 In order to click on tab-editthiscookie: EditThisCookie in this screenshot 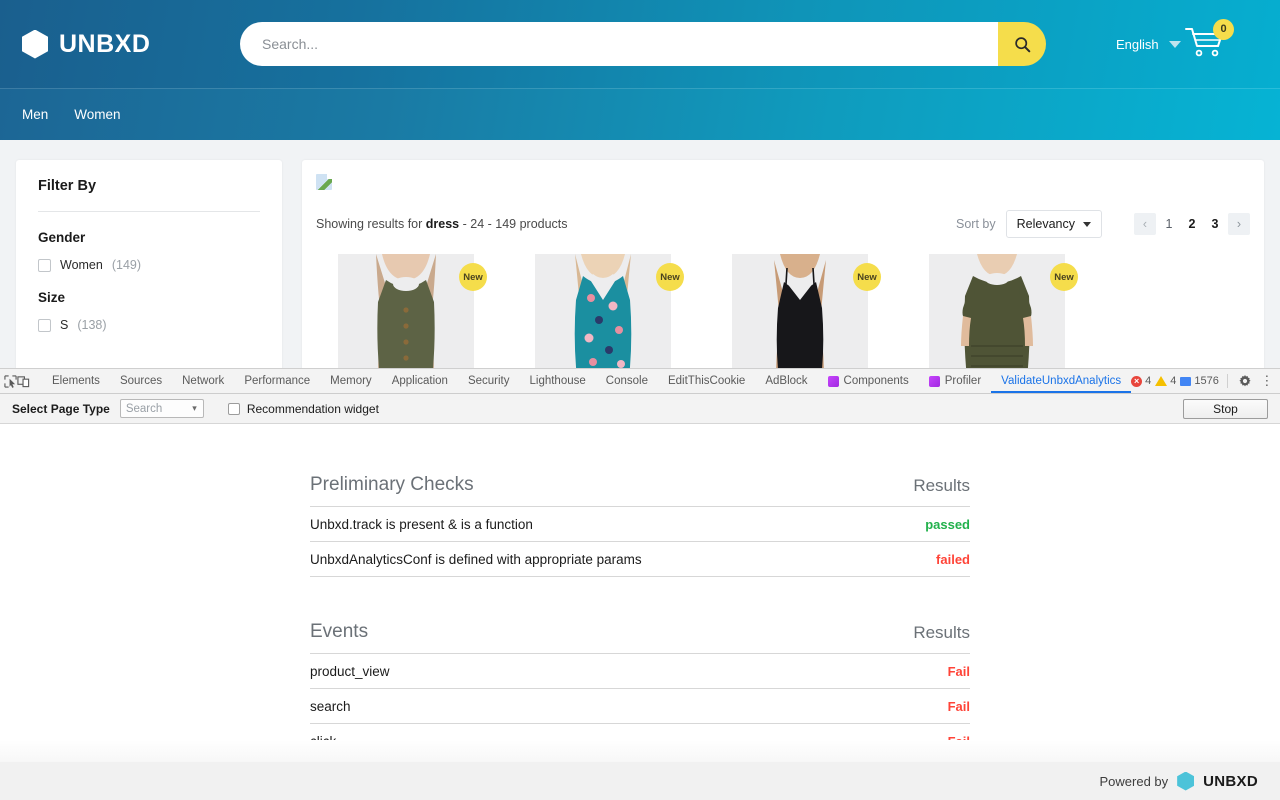, I will do `click(706, 381)`.